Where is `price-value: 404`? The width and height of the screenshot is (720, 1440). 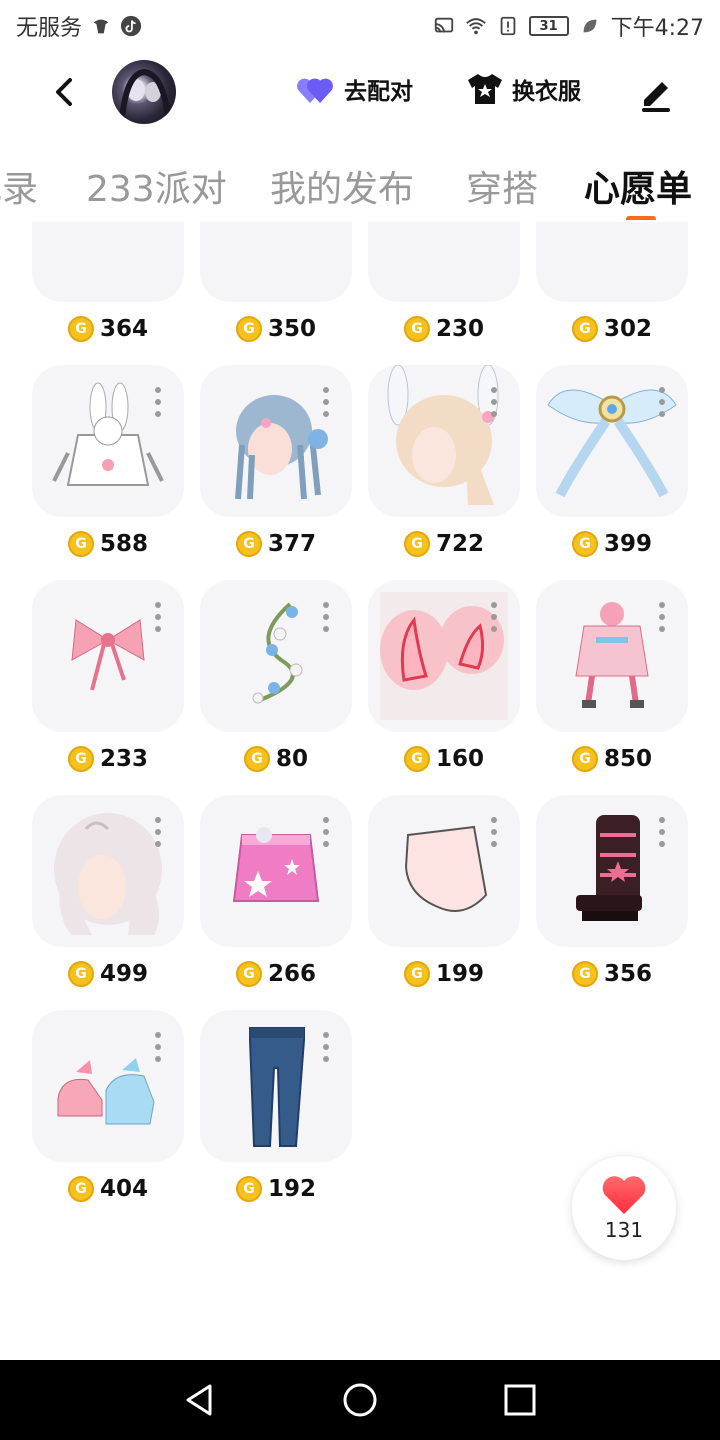 price-value: 404 is located at coordinates (123, 1189).